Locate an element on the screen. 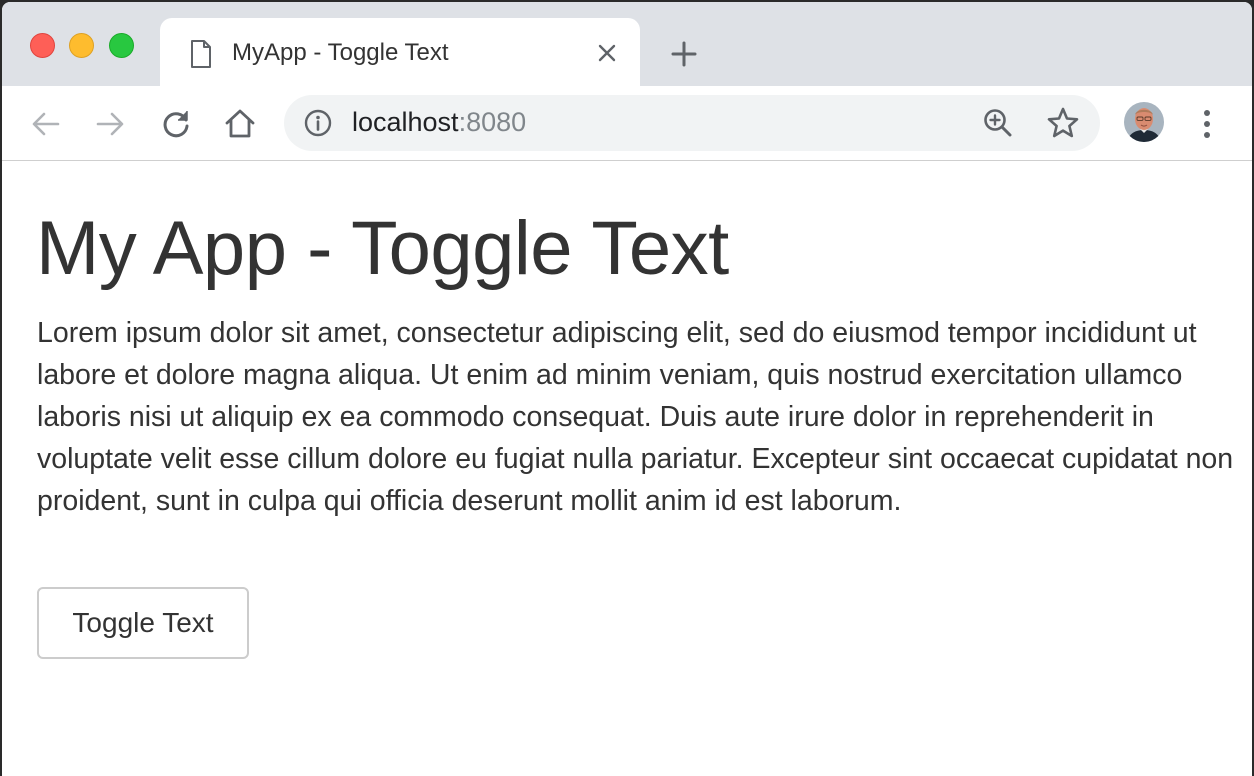 This screenshot has height=776, width=1254. close-window-button is located at coordinates (42, 45).